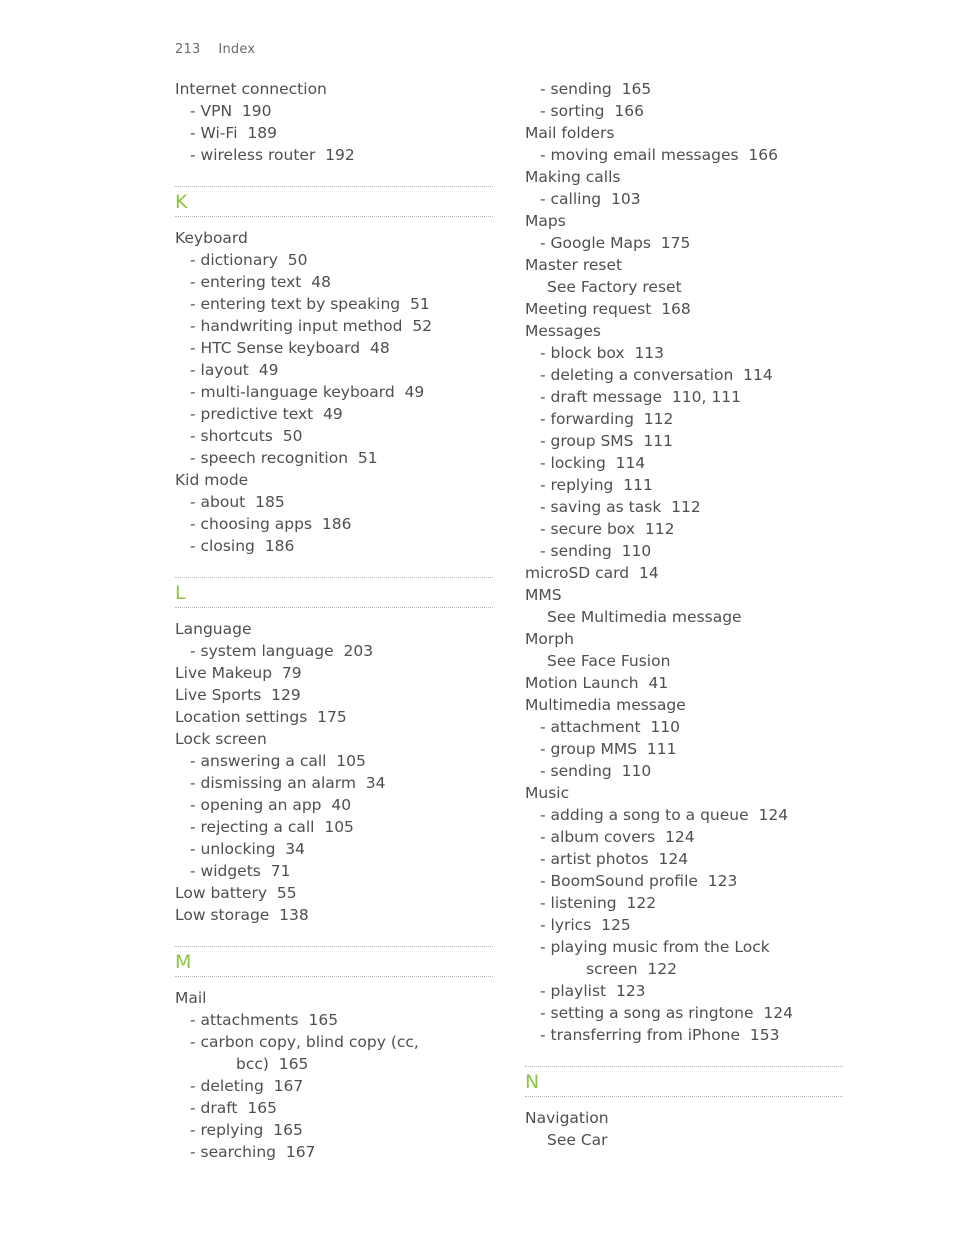  What do you see at coordinates (242, 546) in the screenshot?
I see `index-subentry: - closing 186` at bounding box center [242, 546].